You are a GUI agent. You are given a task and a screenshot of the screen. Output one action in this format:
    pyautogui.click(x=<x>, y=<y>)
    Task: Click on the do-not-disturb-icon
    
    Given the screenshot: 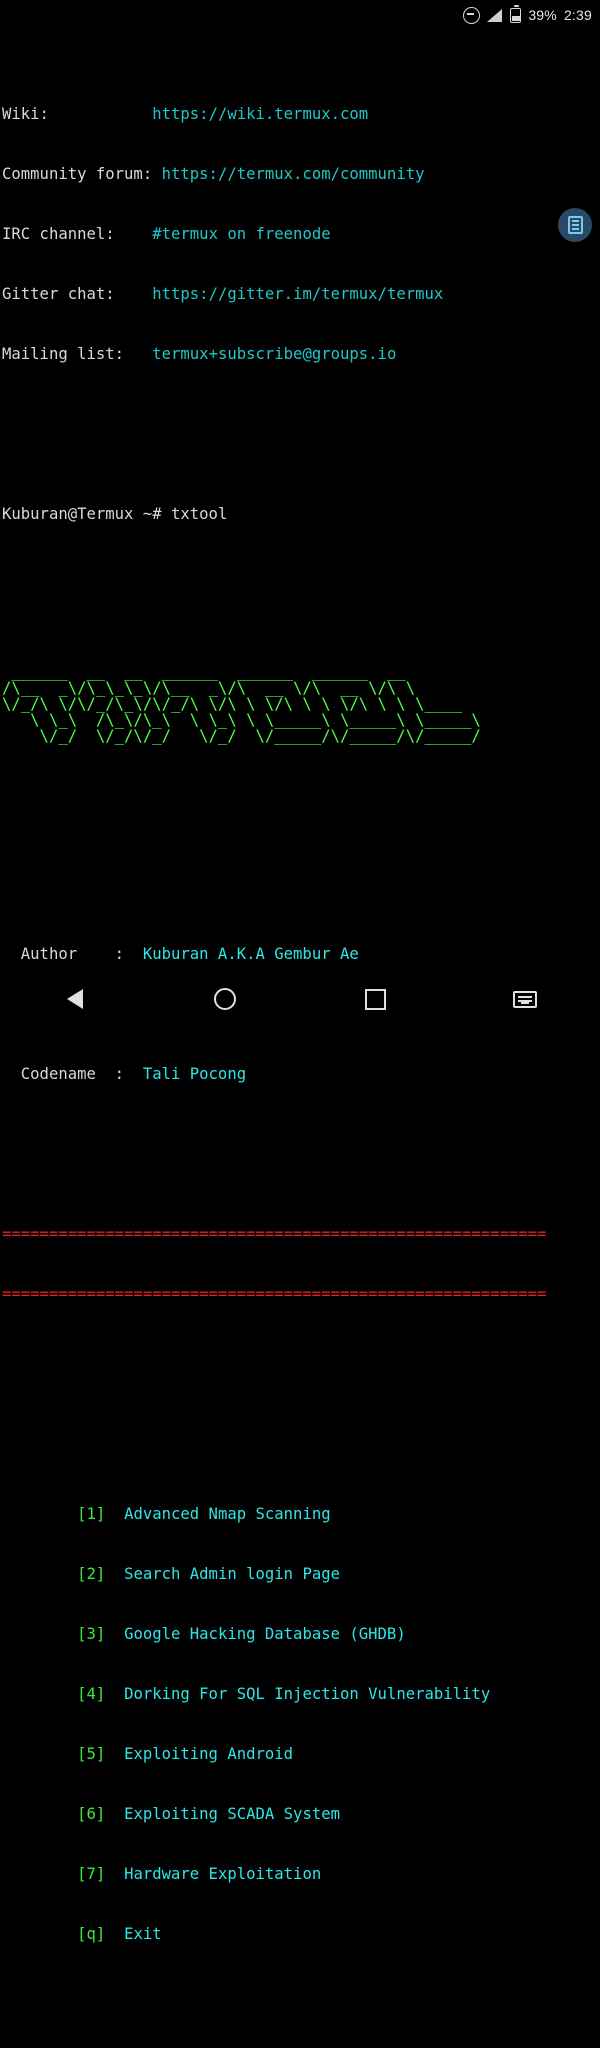 What is the action you would take?
    pyautogui.click(x=472, y=15)
    